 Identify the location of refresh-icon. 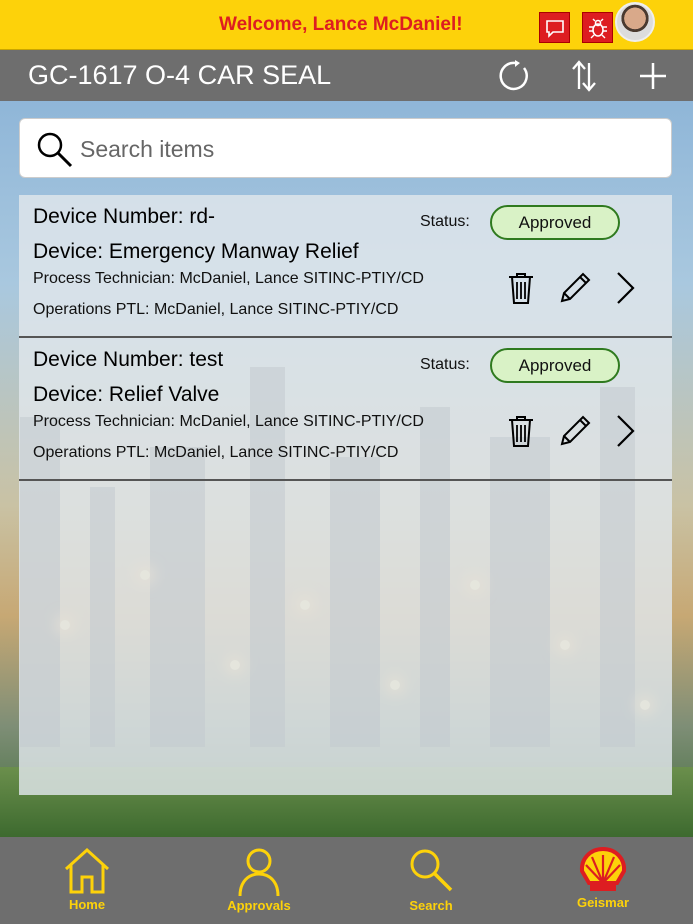
(515, 76).